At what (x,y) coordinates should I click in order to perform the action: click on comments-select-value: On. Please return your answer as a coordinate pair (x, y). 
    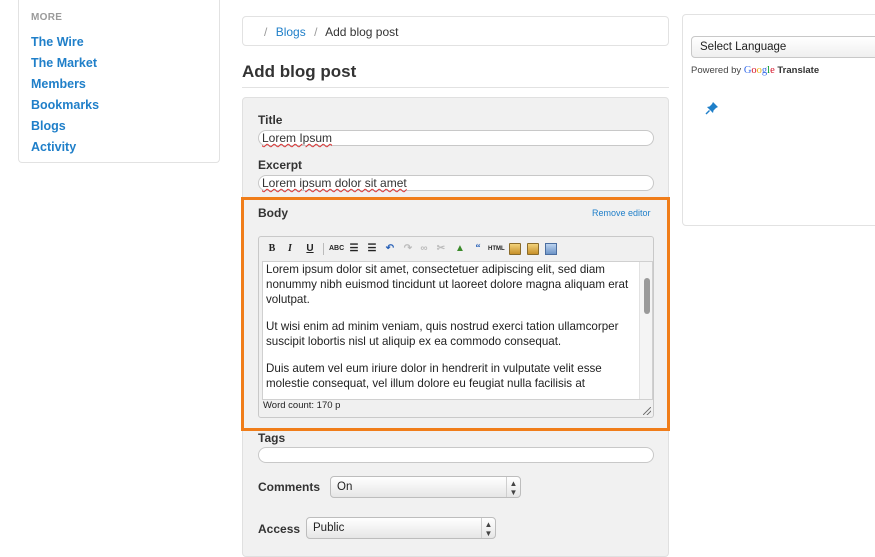
    Looking at the image, I should click on (345, 487).